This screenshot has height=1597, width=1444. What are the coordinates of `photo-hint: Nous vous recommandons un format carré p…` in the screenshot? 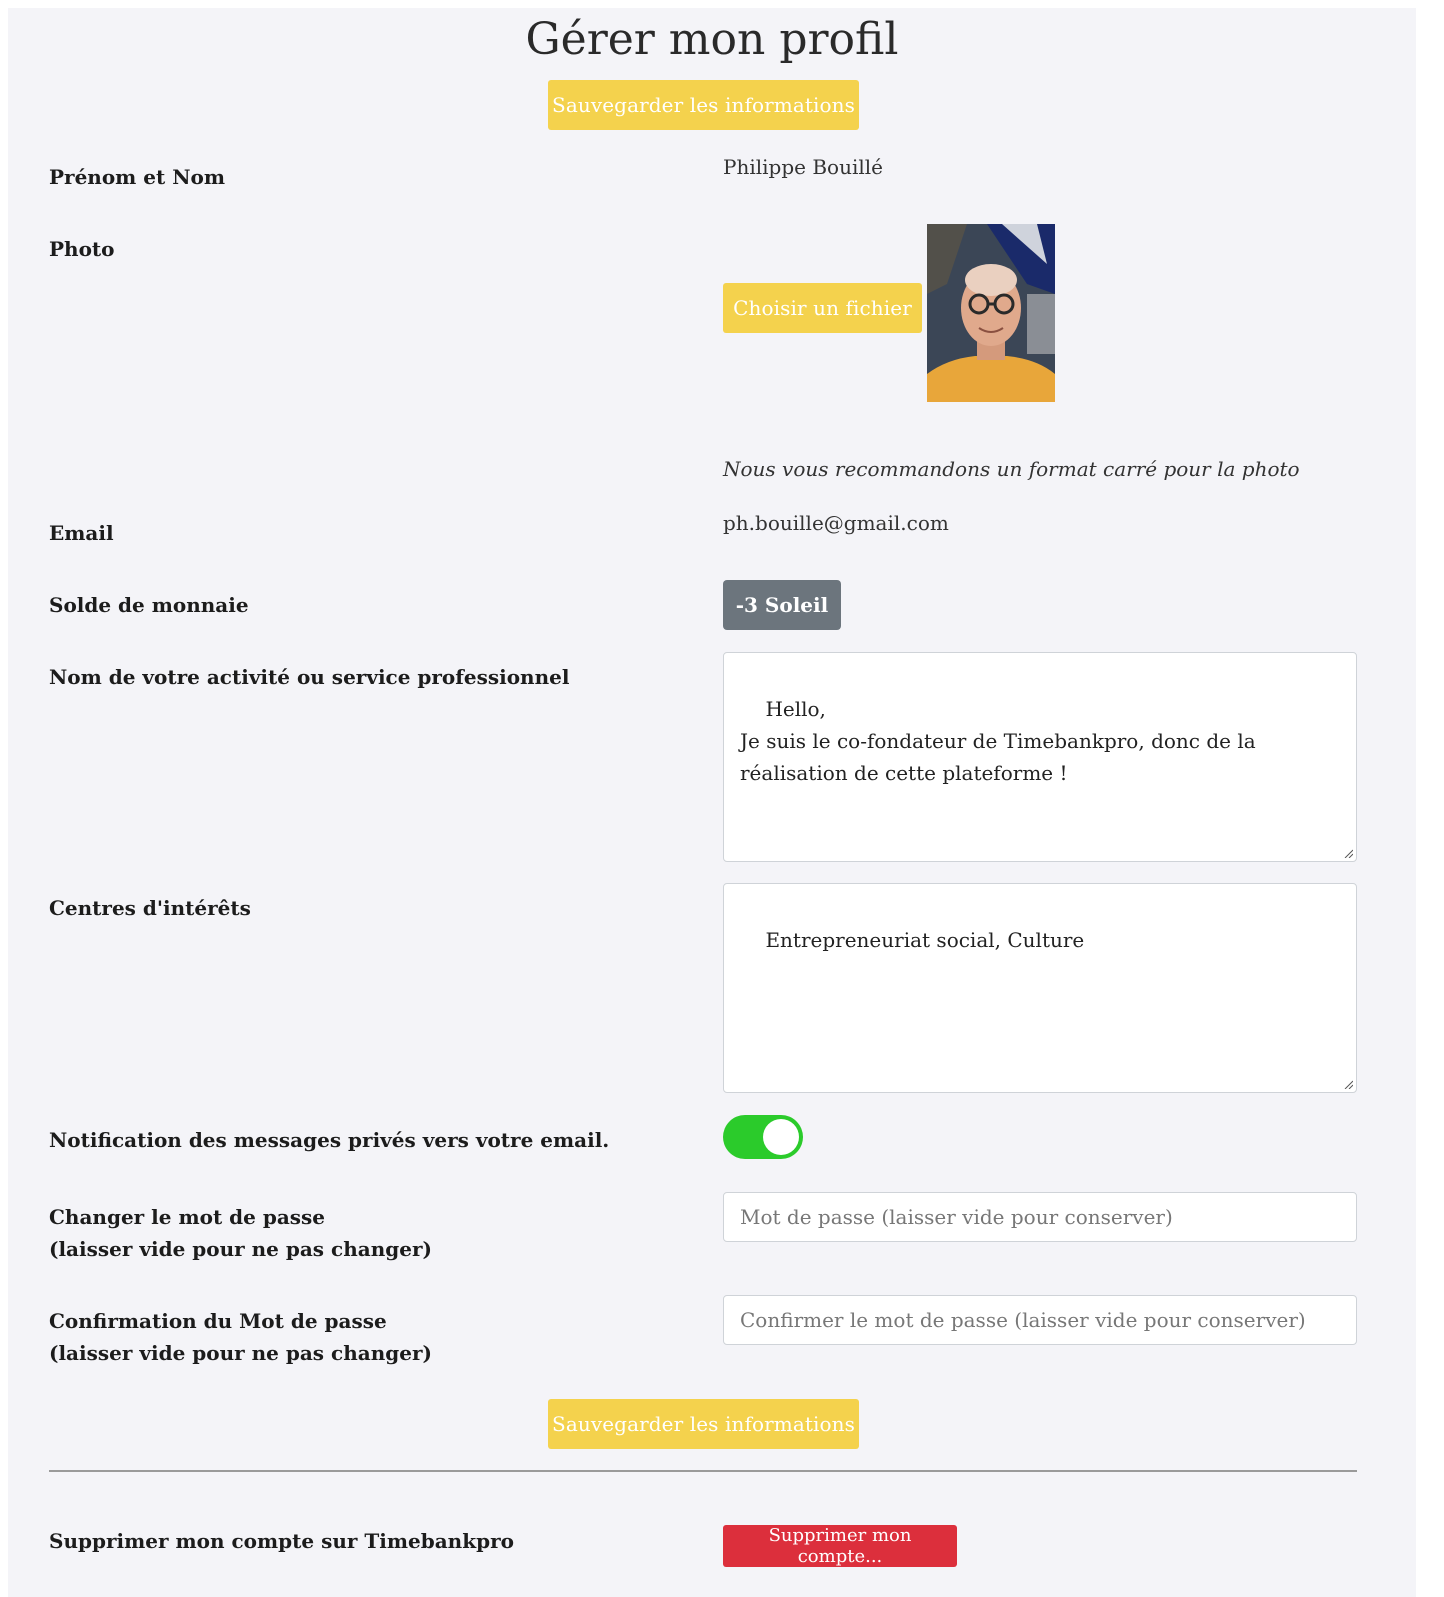 It's located at (1011, 469).